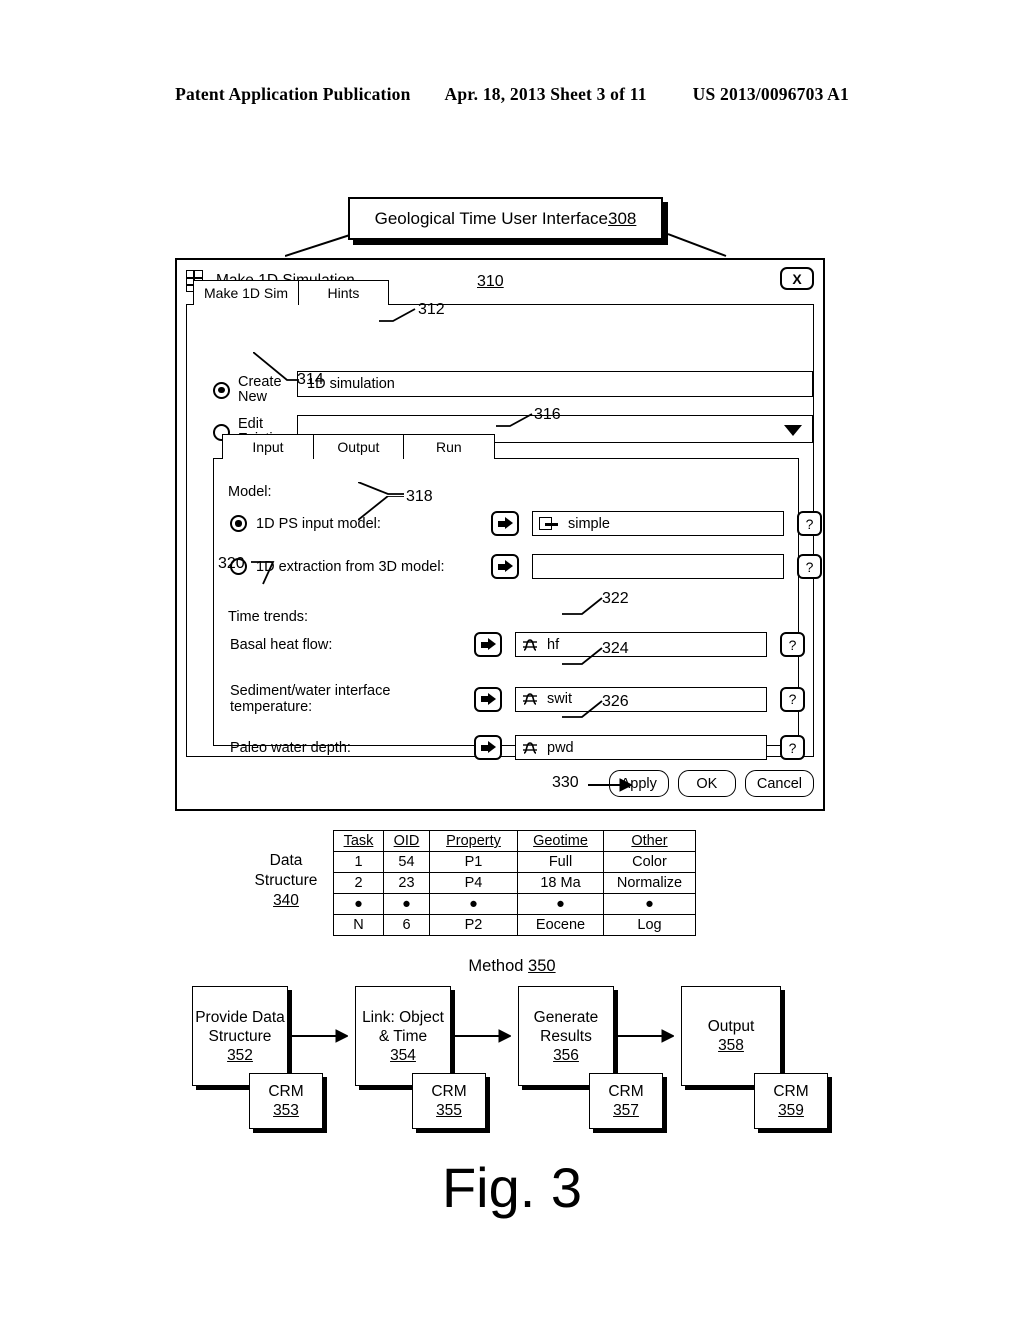 The image size is (1024, 1320). What do you see at coordinates (381, 508) in the screenshot?
I see `ref-318-leader-bottom` at bounding box center [381, 508].